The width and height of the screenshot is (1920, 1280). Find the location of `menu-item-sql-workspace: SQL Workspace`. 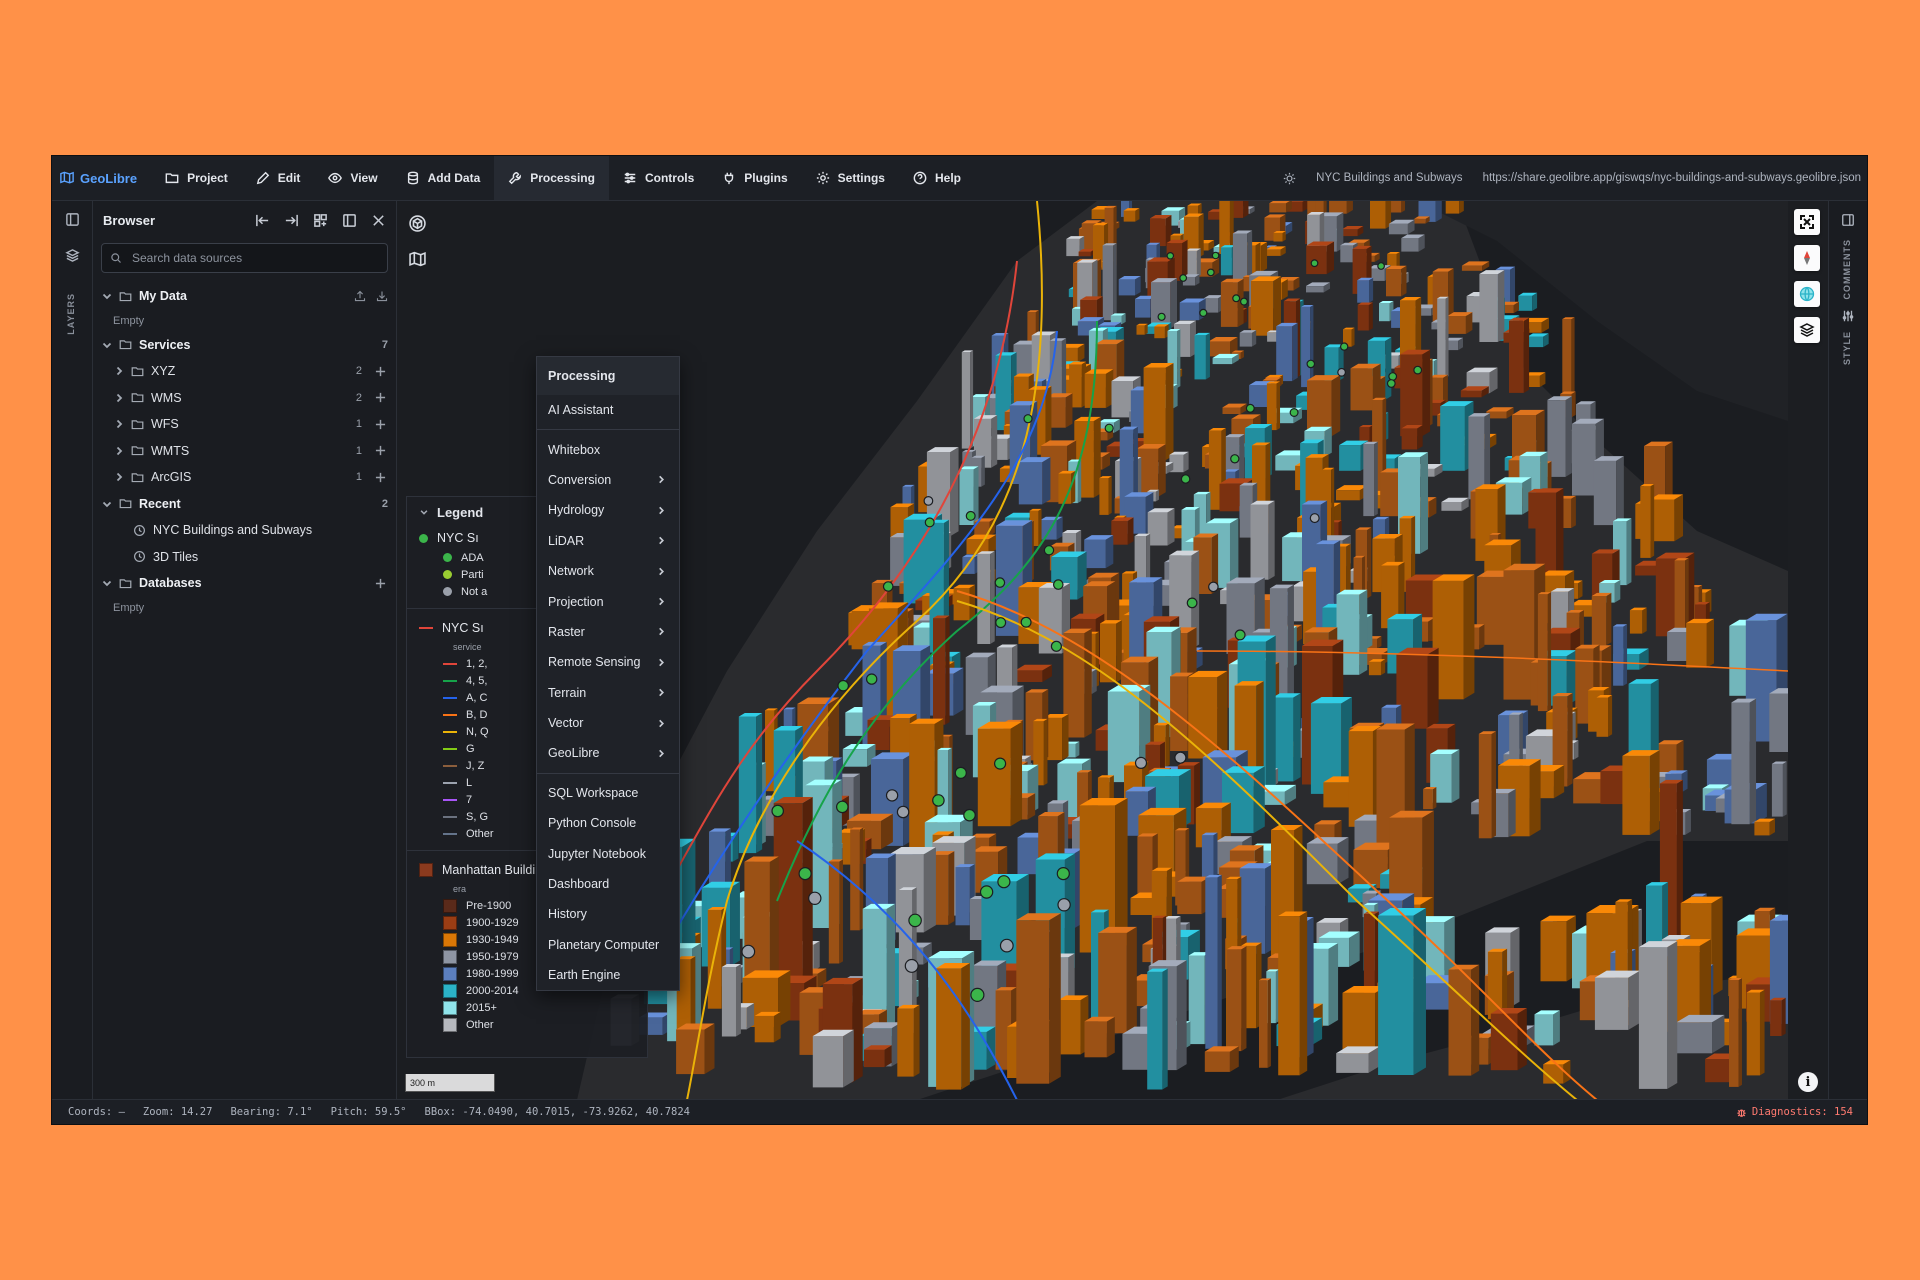

menu-item-sql-workspace: SQL Workspace is located at coordinates (608, 793).